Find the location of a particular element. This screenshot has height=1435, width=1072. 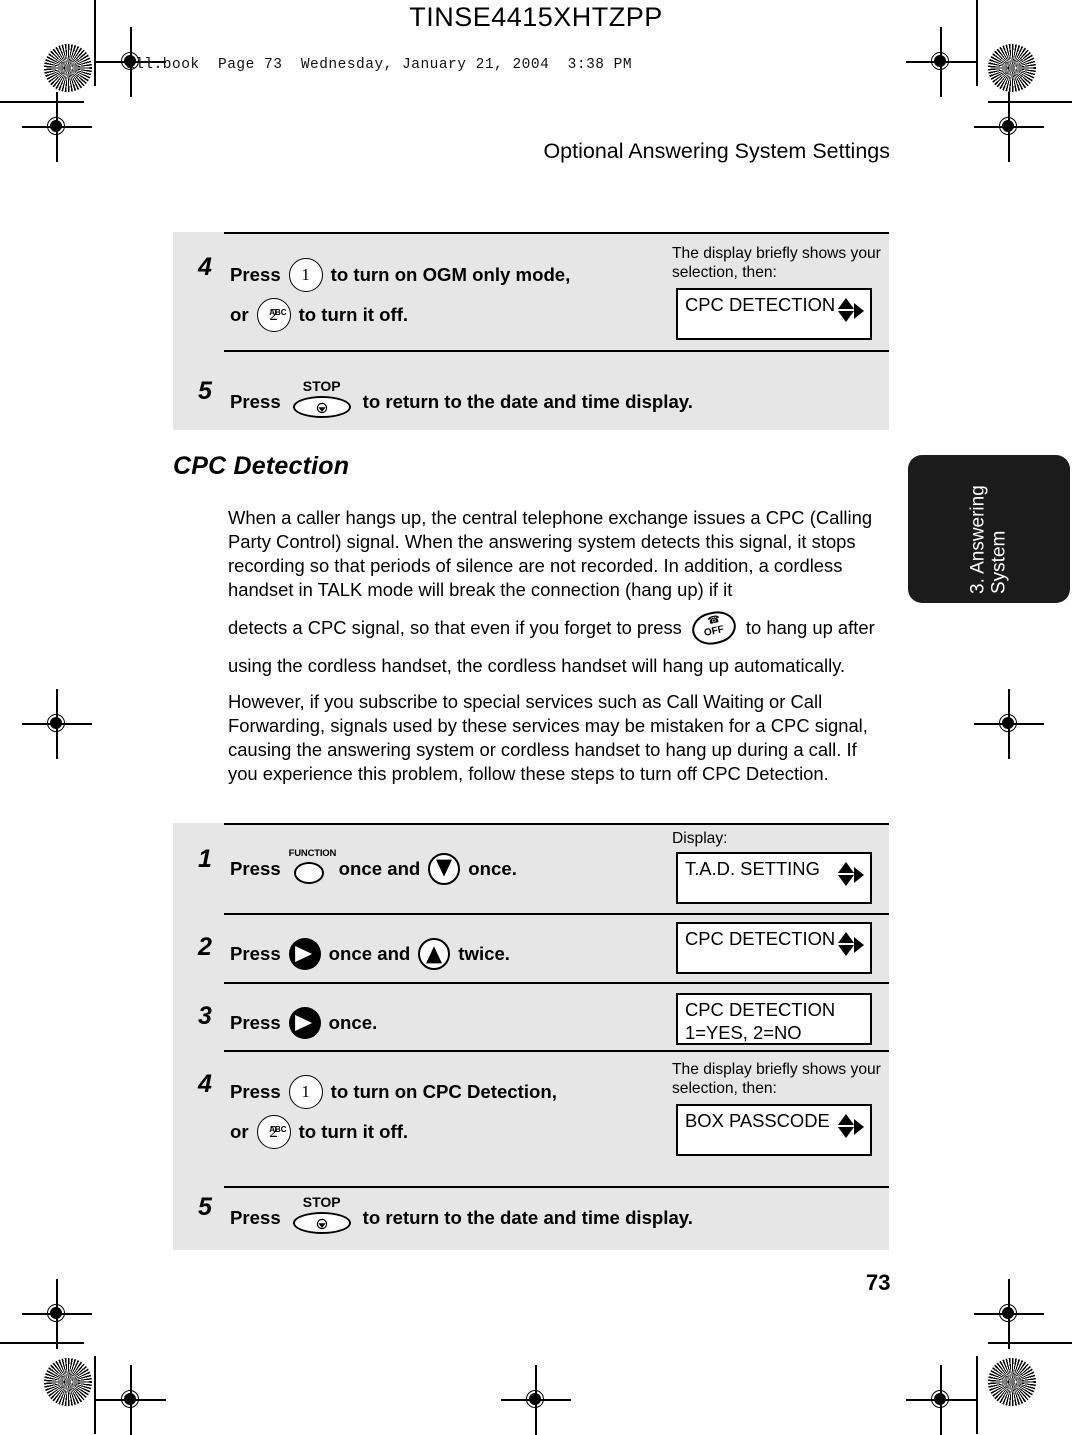

lcd-display: CPC DETECTION 1=YES, 2=NO is located at coordinates (774, 1019).